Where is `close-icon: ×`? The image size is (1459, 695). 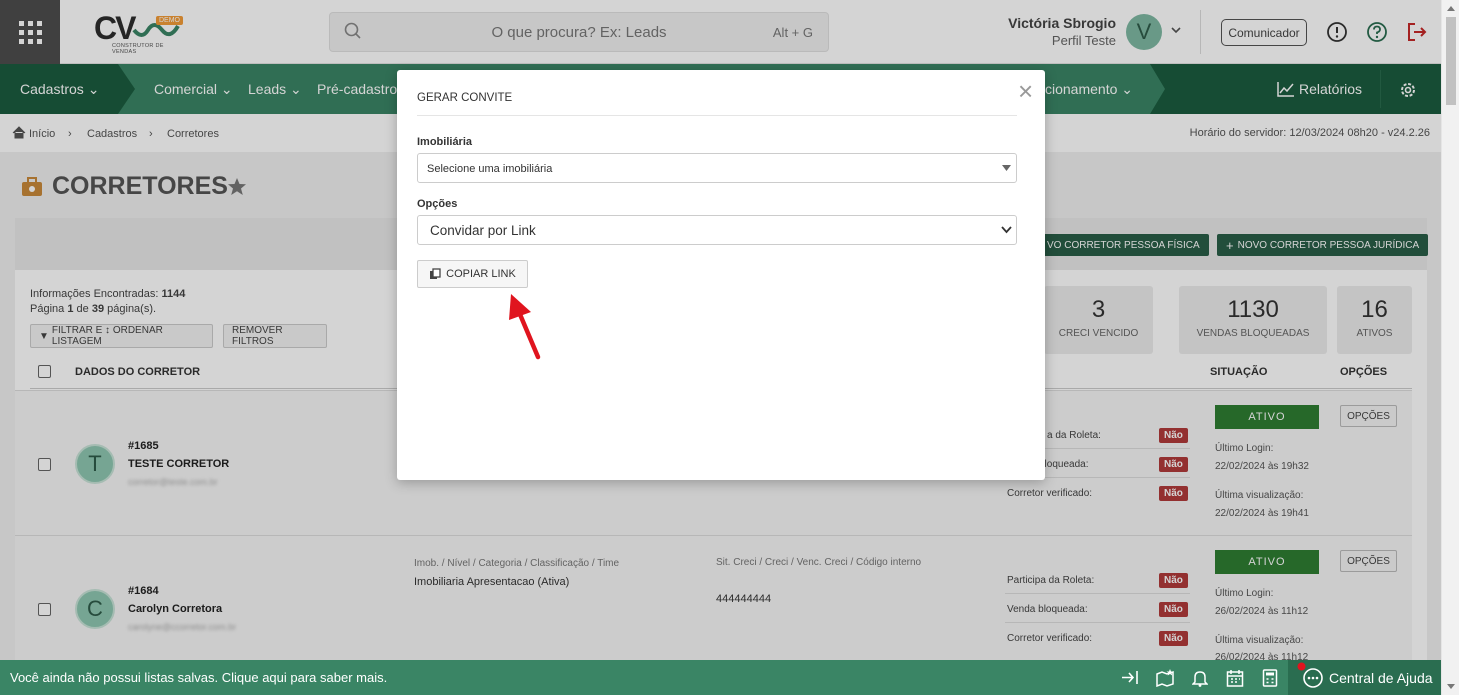 close-icon: × is located at coordinates (1025, 91).